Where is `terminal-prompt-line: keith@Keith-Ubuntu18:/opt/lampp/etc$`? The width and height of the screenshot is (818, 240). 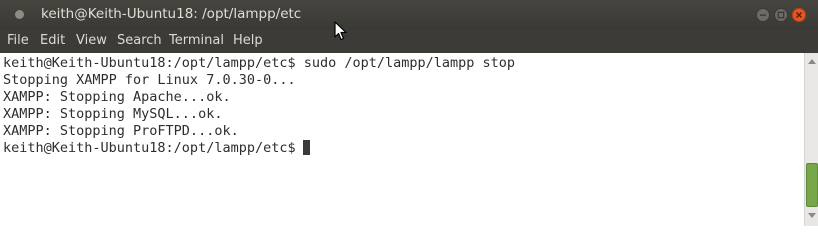
terminal-prompt-line: keith@Keith-Ubuntu18:/opt/lampp/etc$ is located at coordinates (156, 148).